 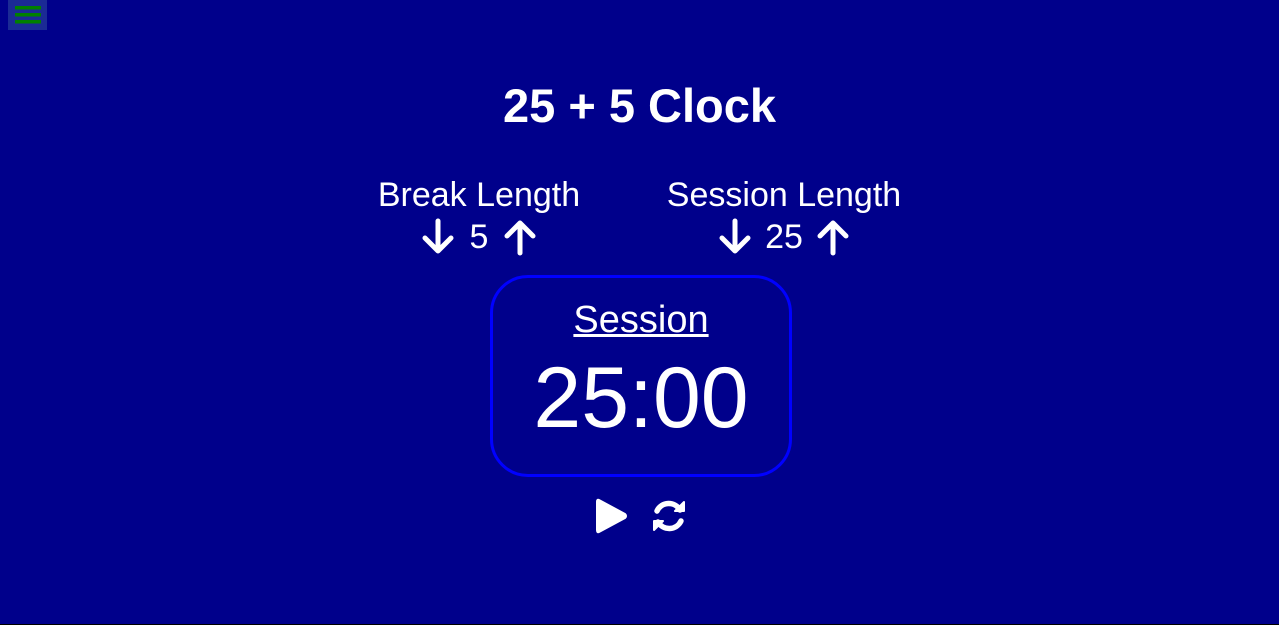 I want to click on session-decrement-button, so click(x=735, y=237).